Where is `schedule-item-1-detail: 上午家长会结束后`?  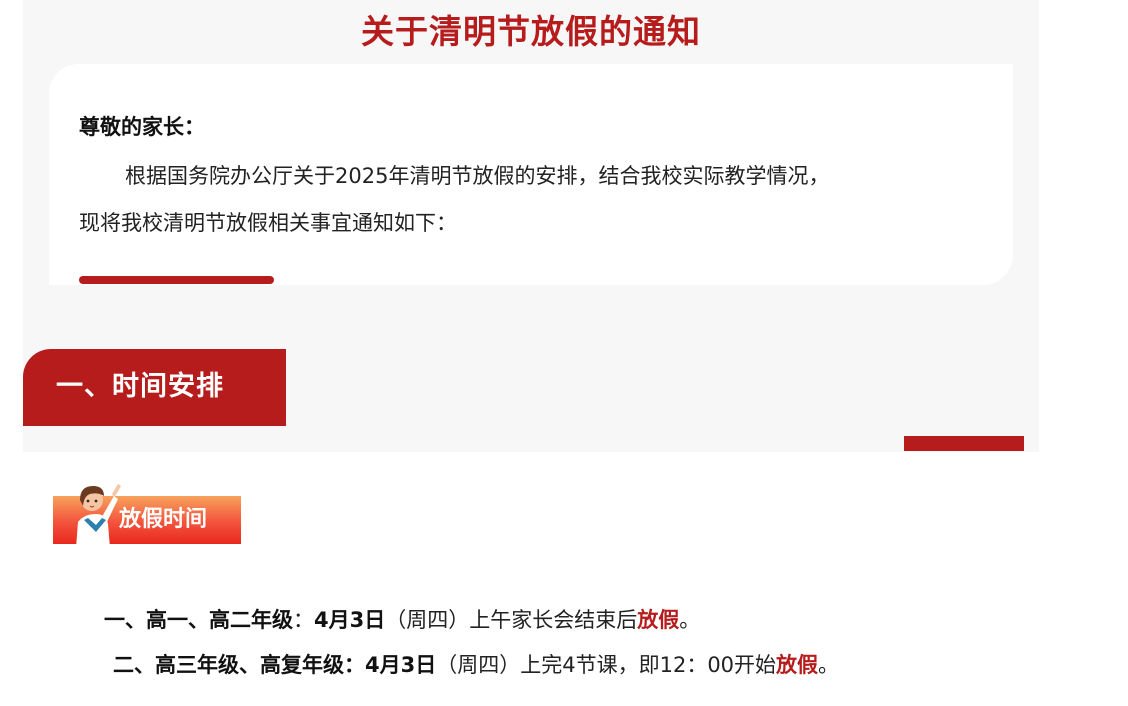
schedule-item-1-detail: 上午家长会结束后 is located at coordinates (553, 620).